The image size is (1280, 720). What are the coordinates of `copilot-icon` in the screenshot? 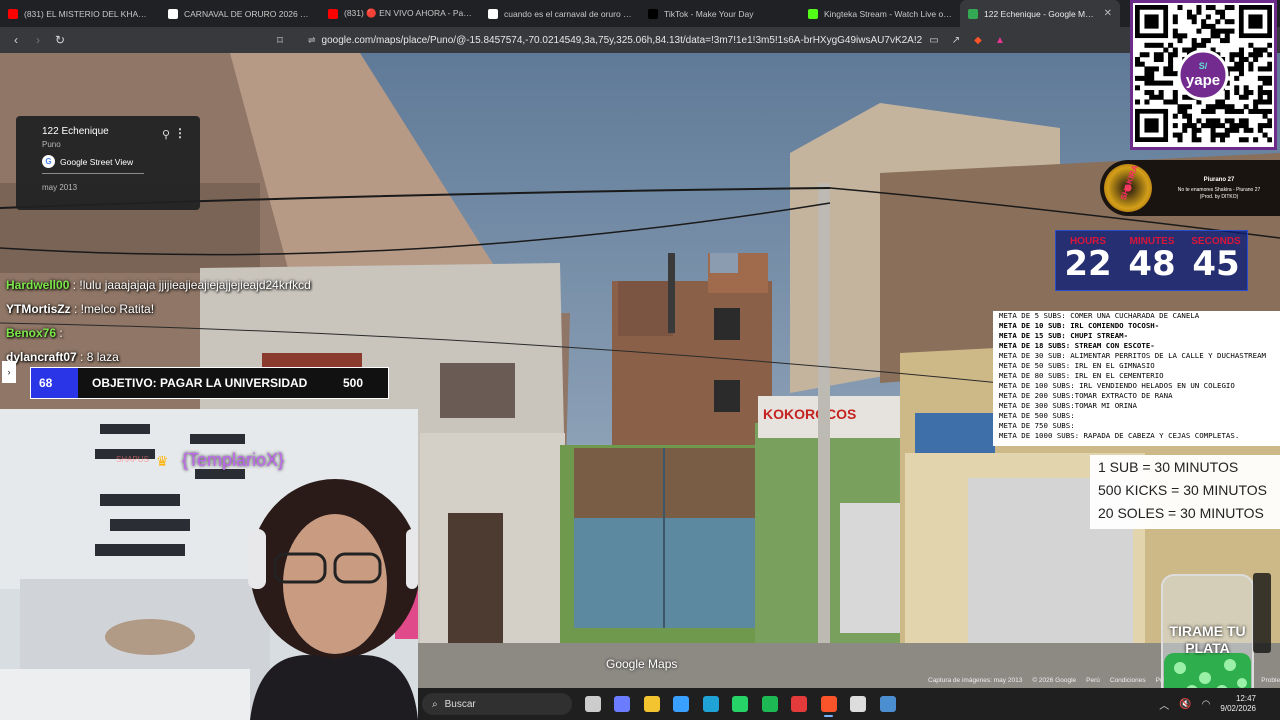 It's located at (622, 704).